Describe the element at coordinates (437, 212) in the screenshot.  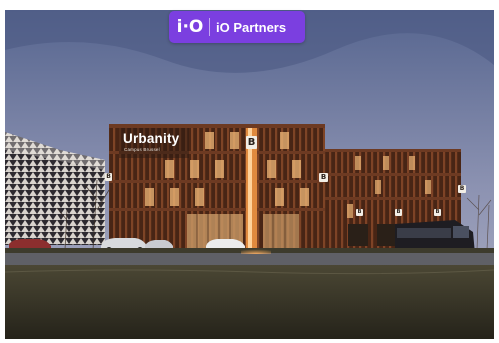
I see `marker-b-annex-3: B` at that location.